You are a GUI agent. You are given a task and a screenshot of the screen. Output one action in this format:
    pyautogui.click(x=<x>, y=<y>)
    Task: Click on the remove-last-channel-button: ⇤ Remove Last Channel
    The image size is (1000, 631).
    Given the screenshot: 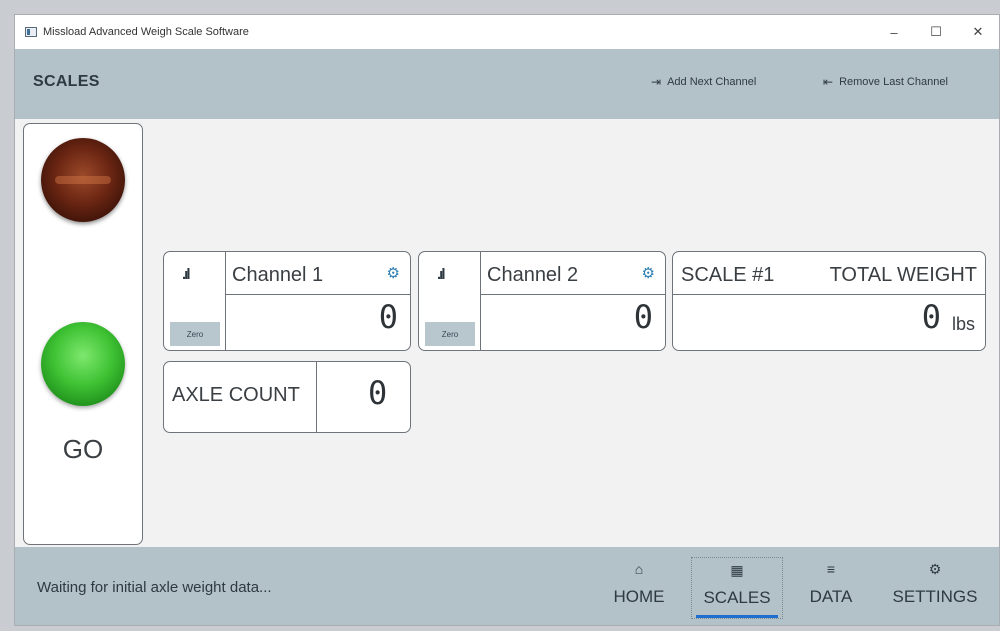 What is the action you would take?
    pyautogui.click(x=885, y=82)
    